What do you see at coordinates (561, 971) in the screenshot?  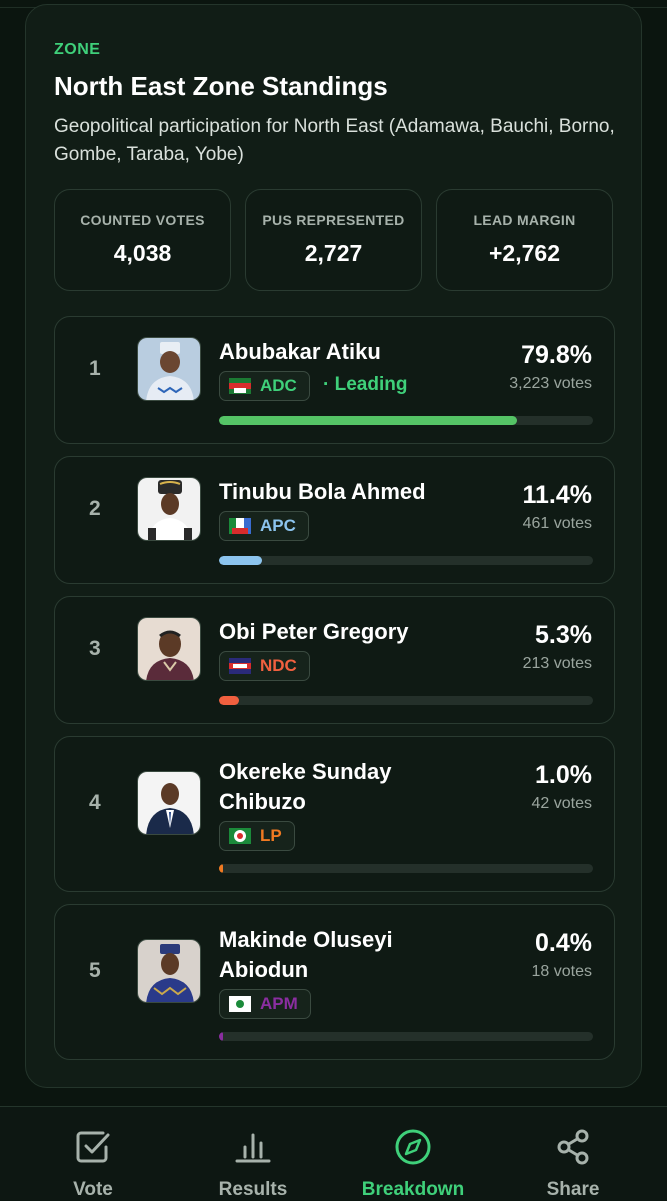 I see `candidate-votes: 18 votes` at bounding box center [561, 971].